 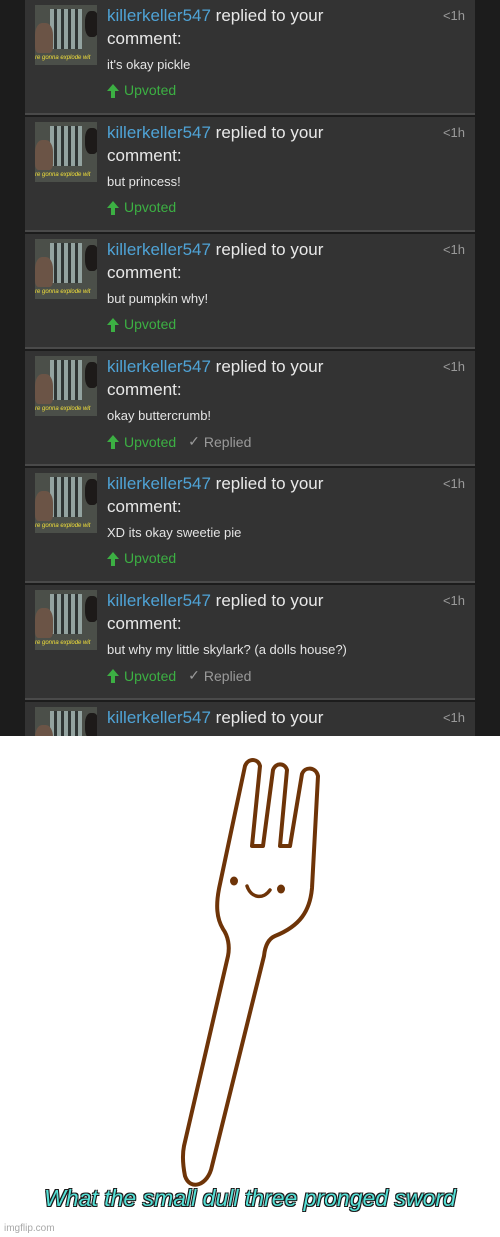 What do you see at coordinates (250, 1198) in the screenshot?
I see `meme-caption: What the small dull three pronged sword` at bounding box center [250, 1198].